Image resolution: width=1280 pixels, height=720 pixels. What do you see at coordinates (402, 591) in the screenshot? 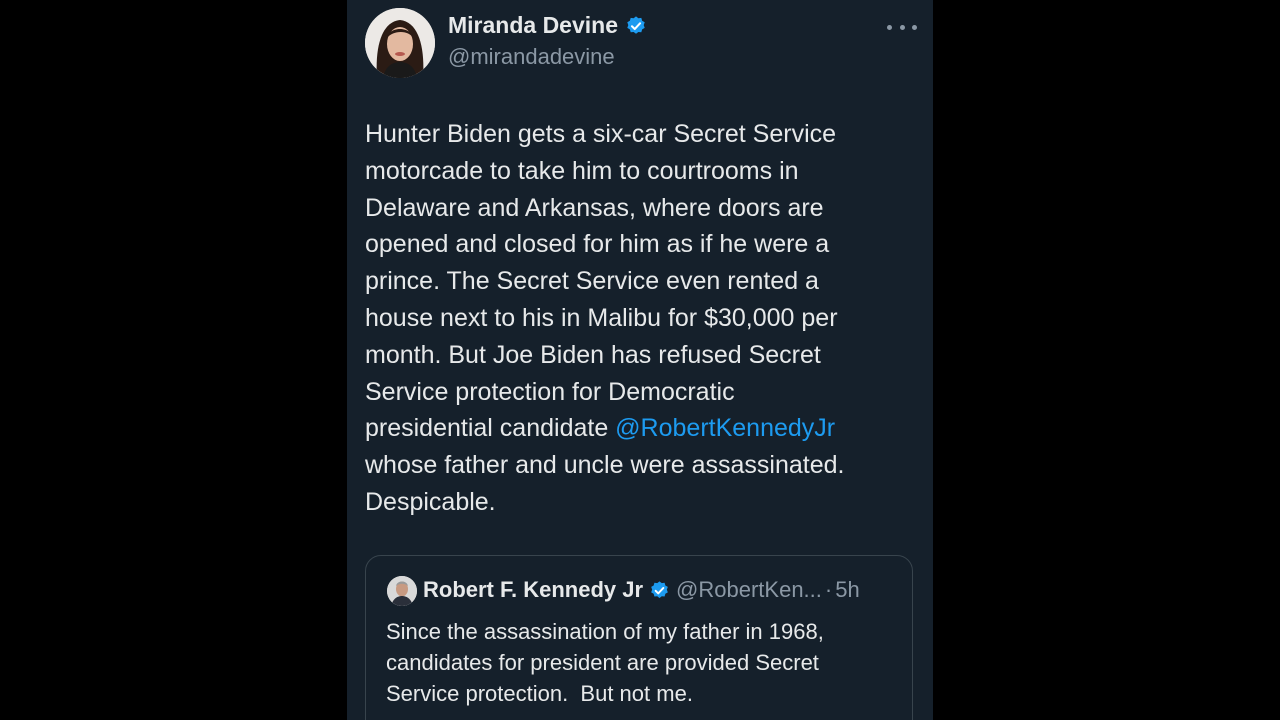
I see `quoted-author-avatar` at bounding box center [402, 591].